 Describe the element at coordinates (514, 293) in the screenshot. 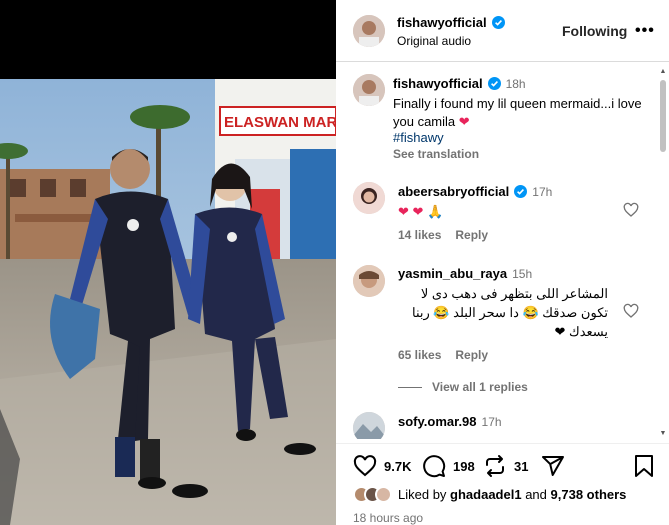

I see `comment-line: المشاعر اللى بتظهر فى دهب دى لا` at that location.